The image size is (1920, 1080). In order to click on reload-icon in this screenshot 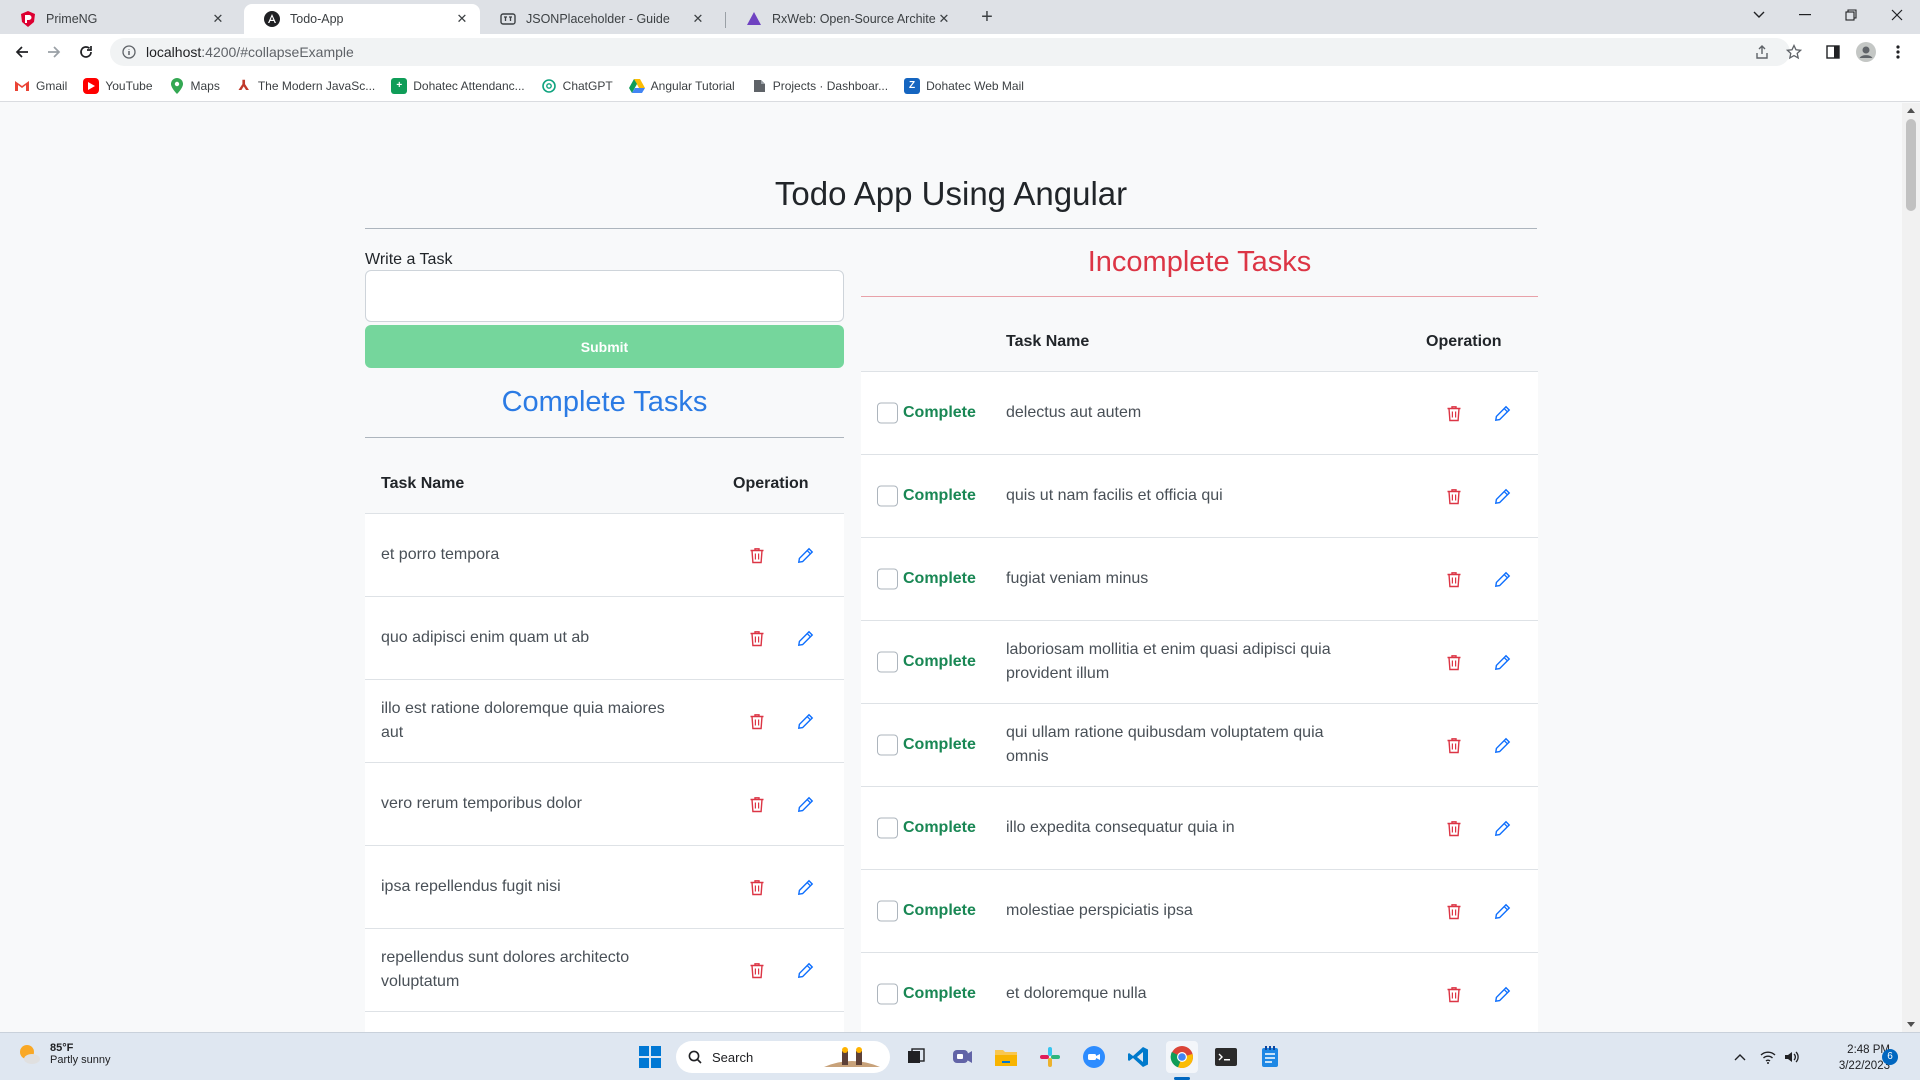, I will do `click(86, 52)`.